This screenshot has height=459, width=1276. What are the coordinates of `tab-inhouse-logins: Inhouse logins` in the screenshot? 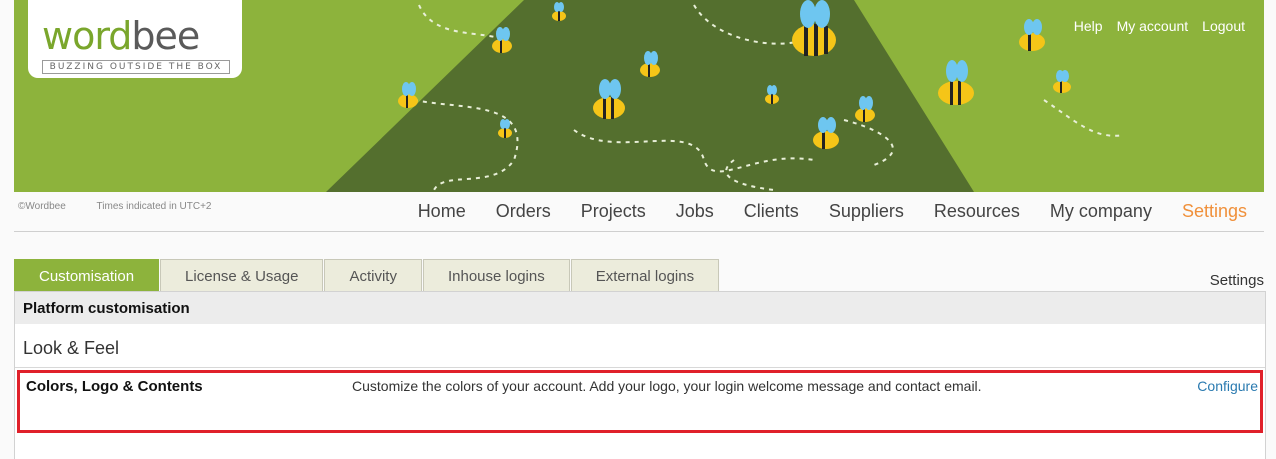 It's located at (496, 275).